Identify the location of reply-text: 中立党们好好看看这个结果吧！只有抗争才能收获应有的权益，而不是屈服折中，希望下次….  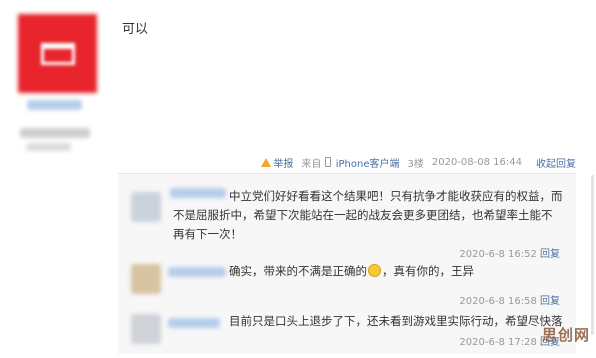
(368, 215).